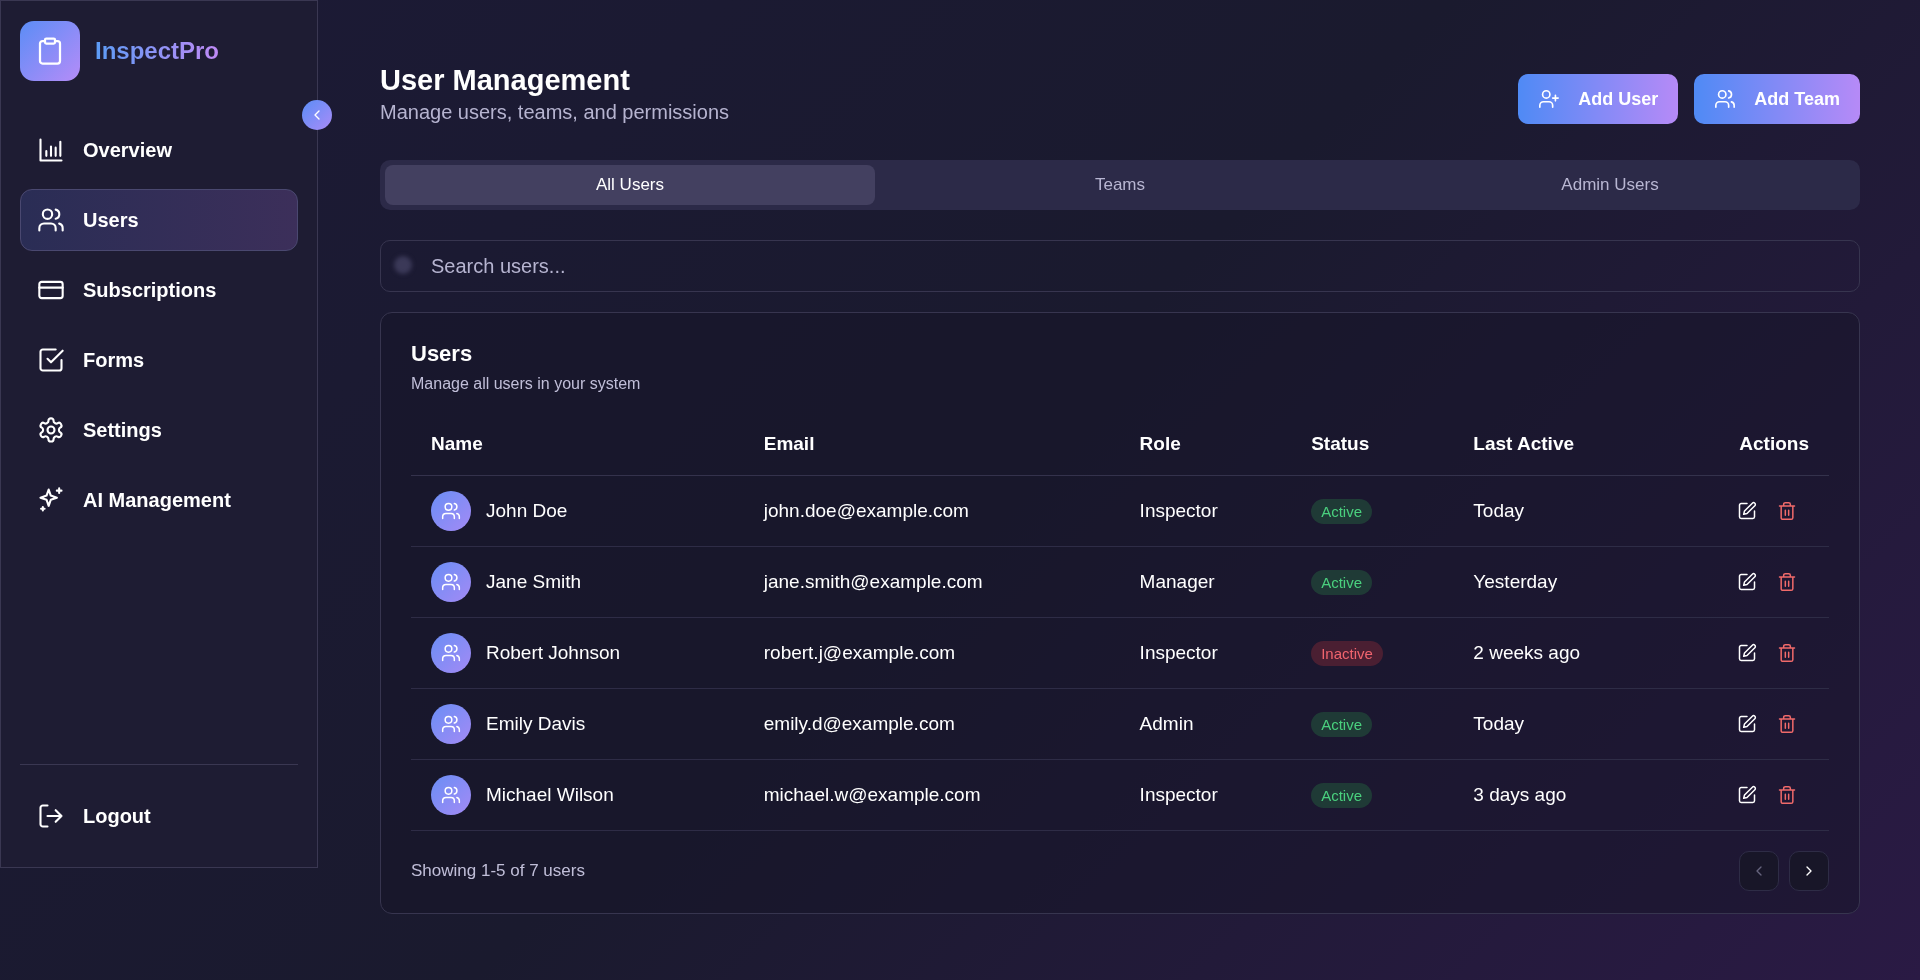  Describe the element at coordinates (866, 510) in the screenshot. I see `email-cell: john.doe@example.com` at that location.